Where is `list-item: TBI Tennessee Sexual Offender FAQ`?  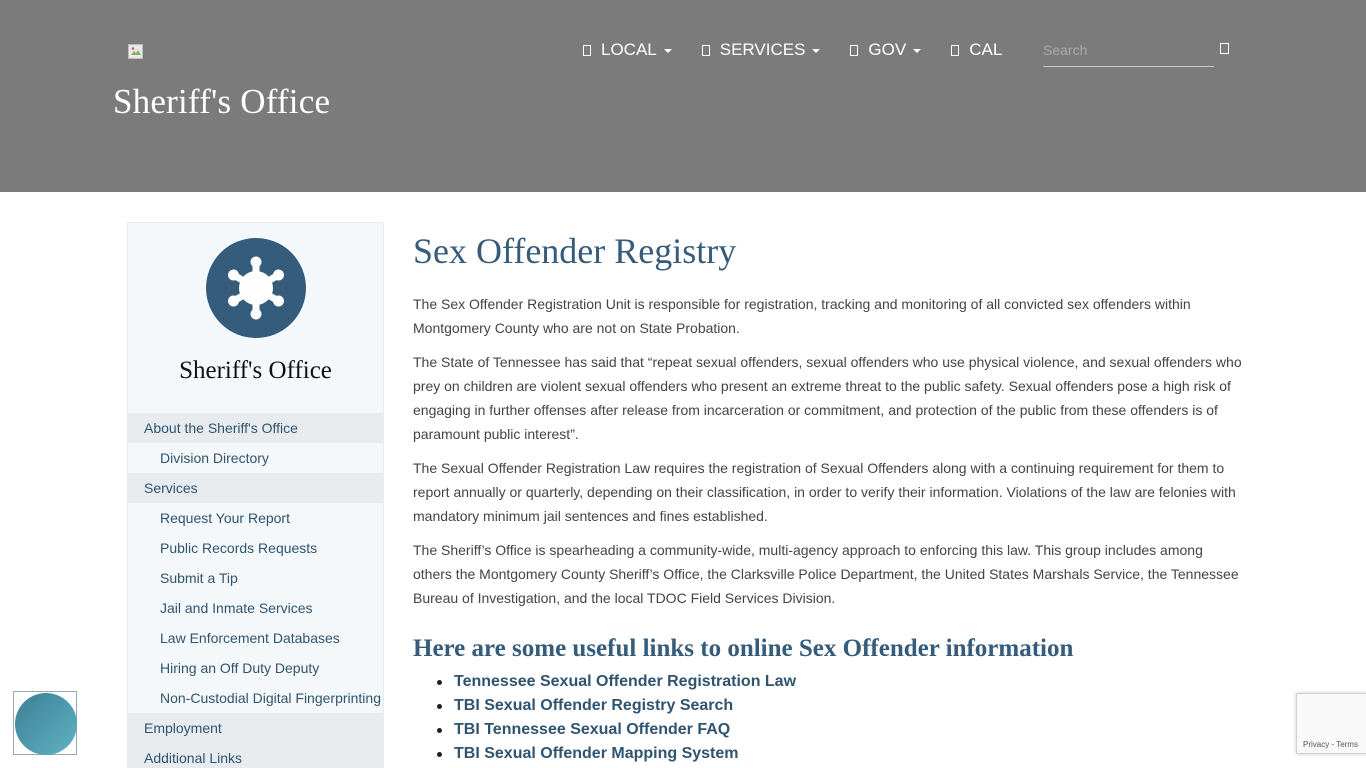 list-item: TBI Tennessee Sexual Offender FAQ is located at coordinates (839, 730).